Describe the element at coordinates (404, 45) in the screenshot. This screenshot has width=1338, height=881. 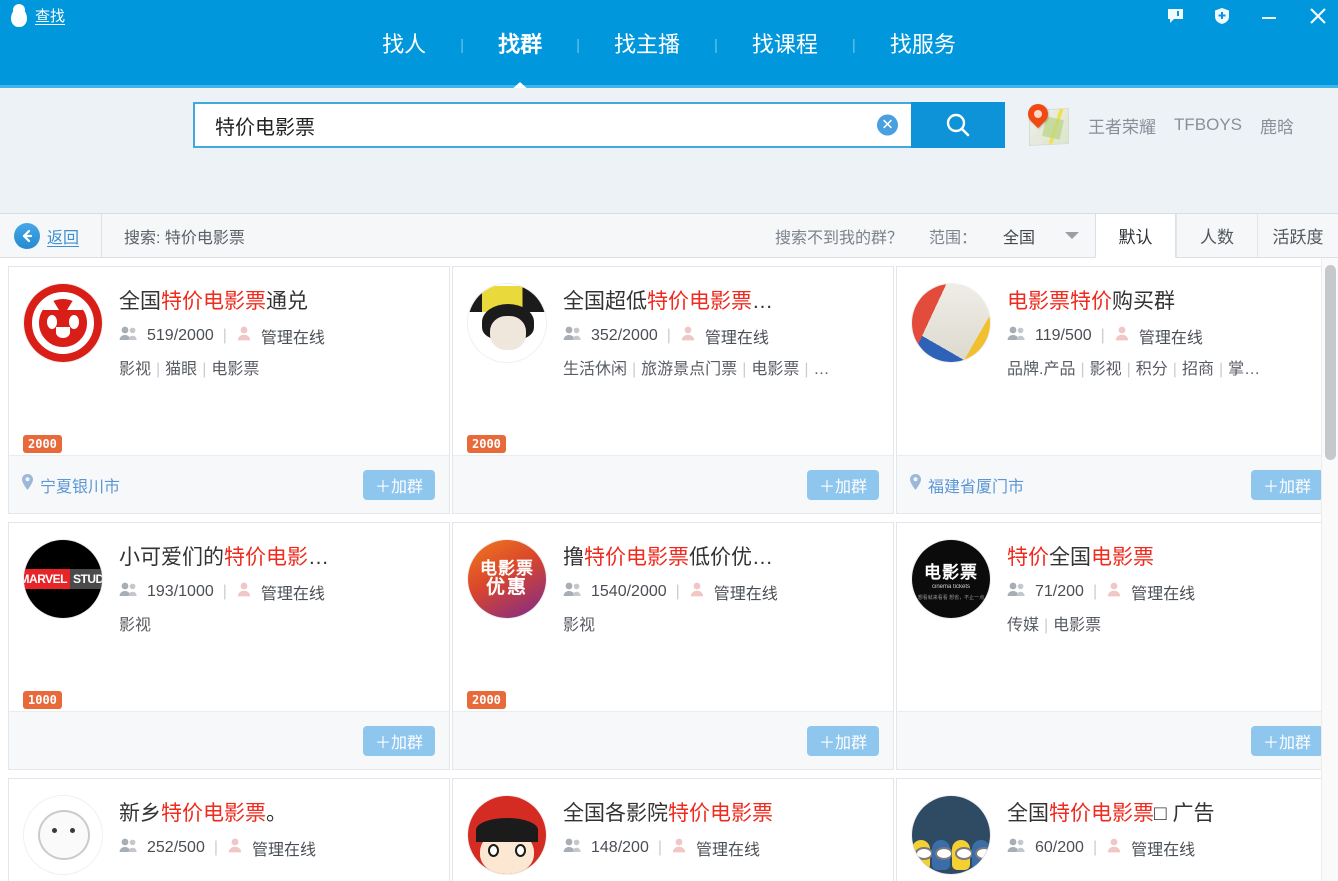
I see `nav-tab-find-people: 找人` at that location.